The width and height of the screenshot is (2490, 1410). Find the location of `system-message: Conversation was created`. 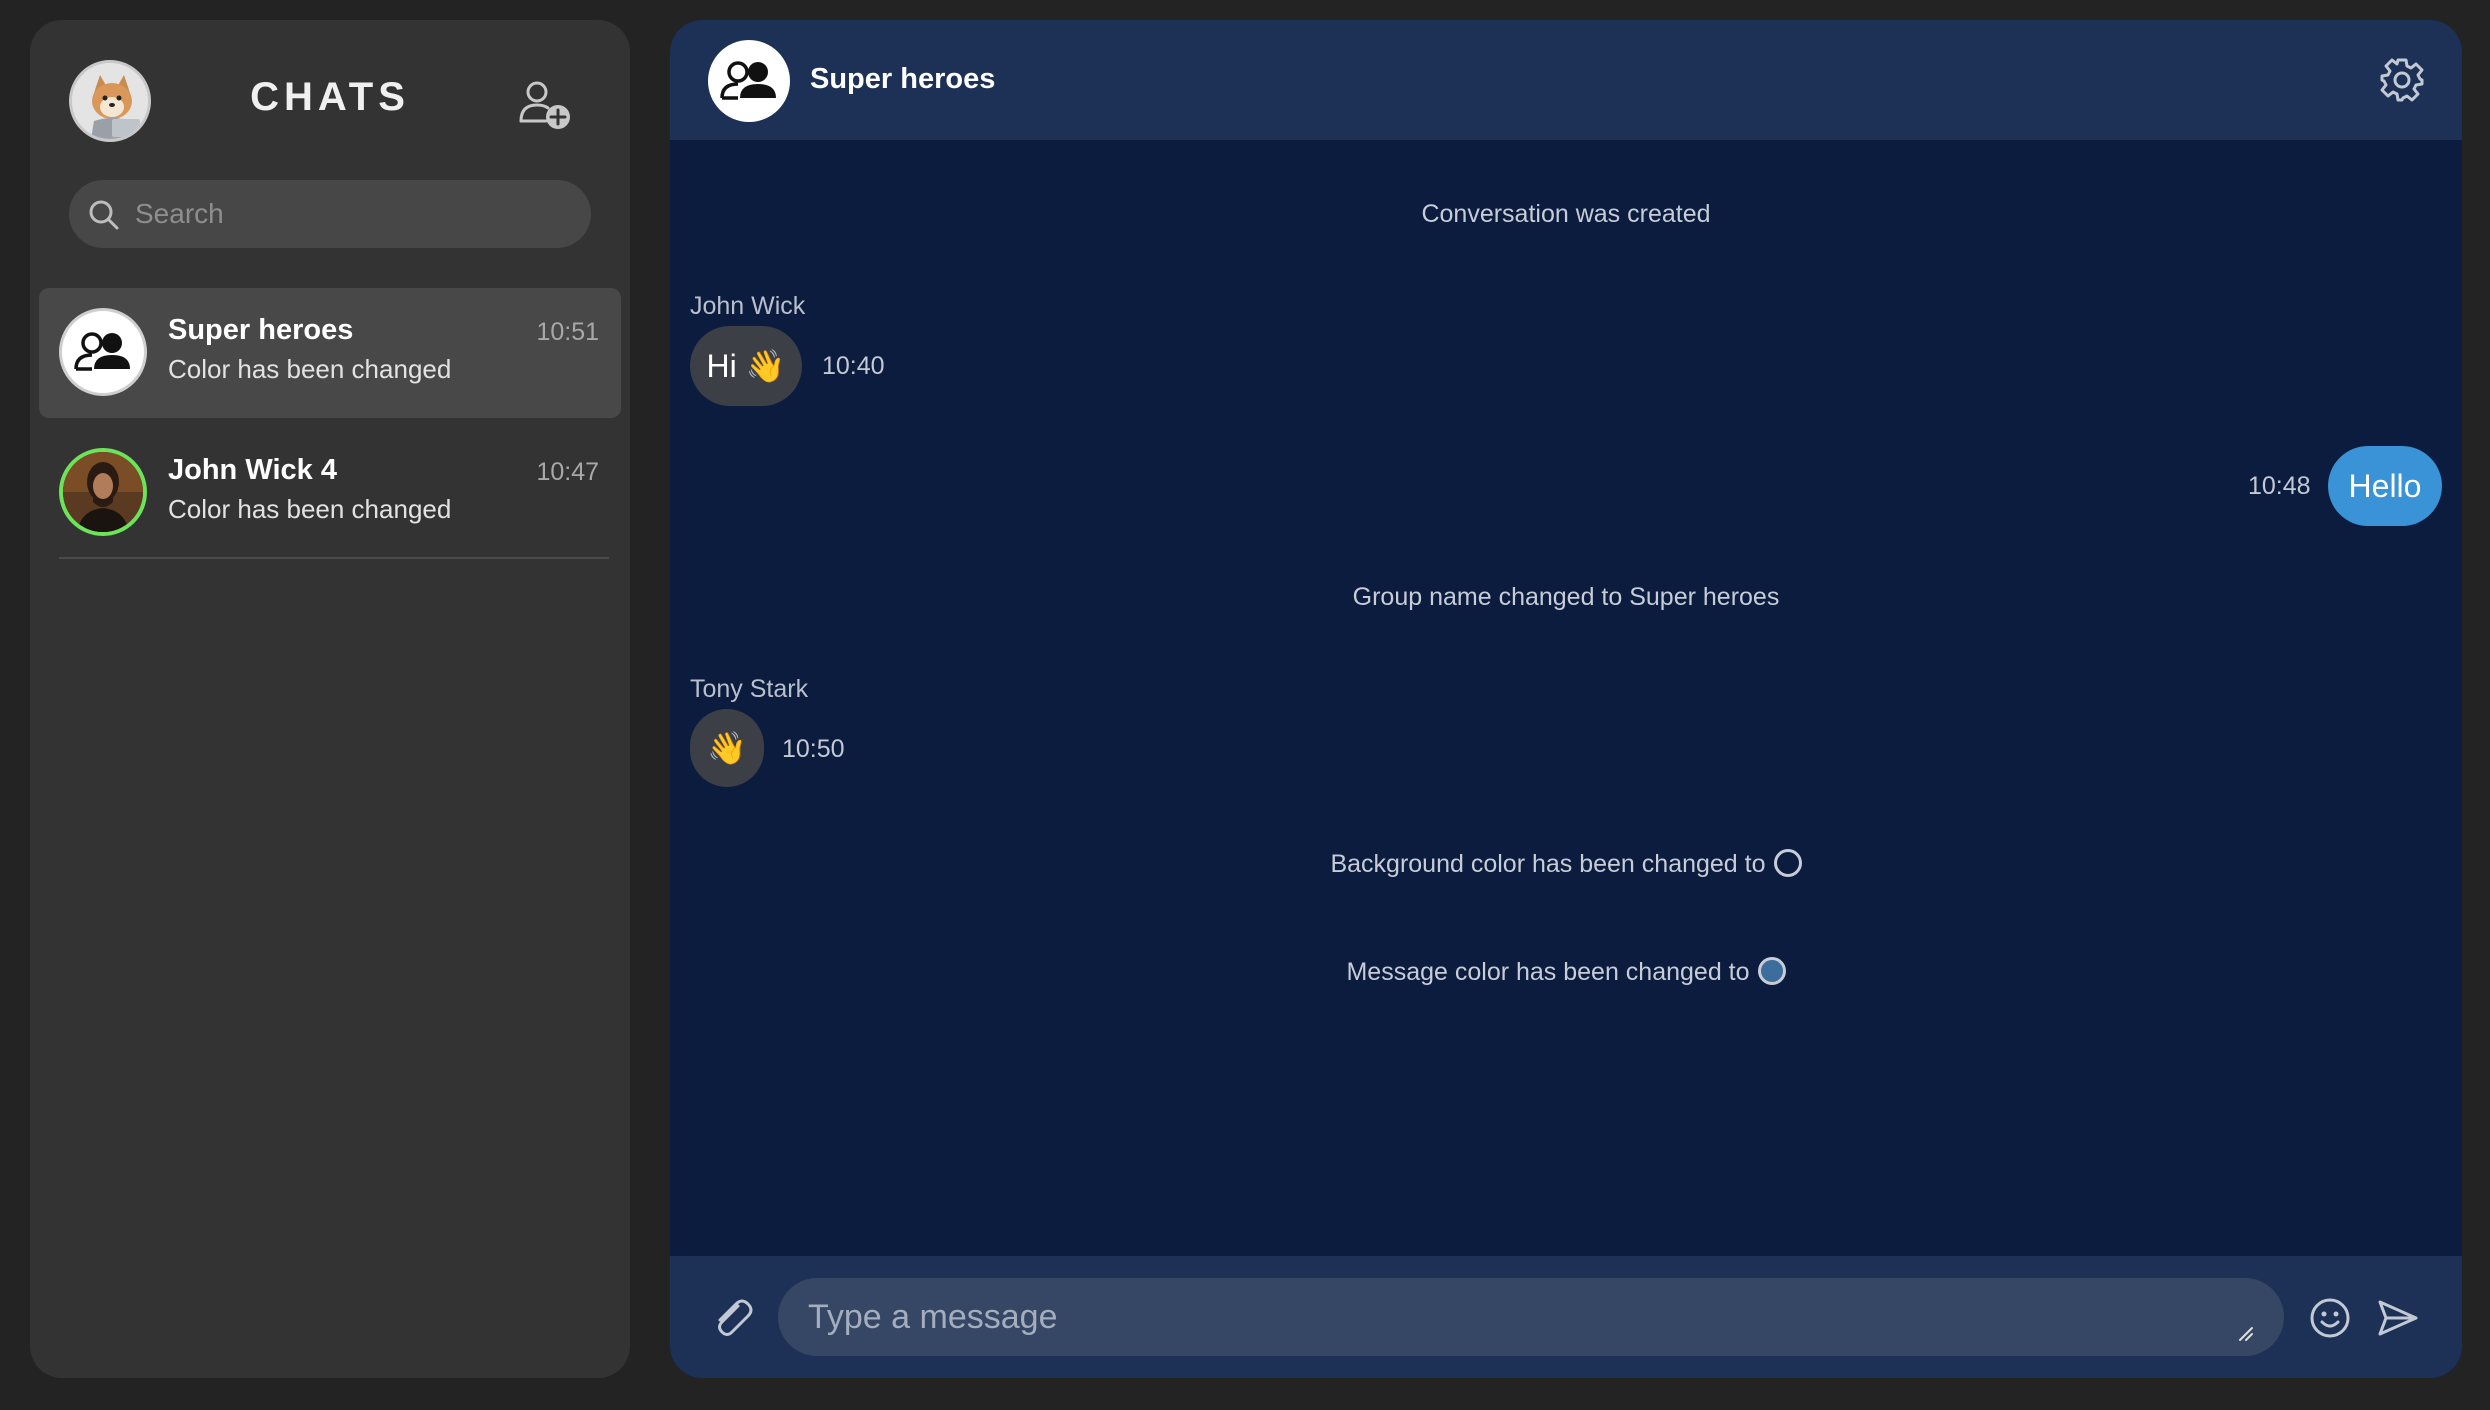

system-message: Conversation was created is located at coordinates (1566, 214).